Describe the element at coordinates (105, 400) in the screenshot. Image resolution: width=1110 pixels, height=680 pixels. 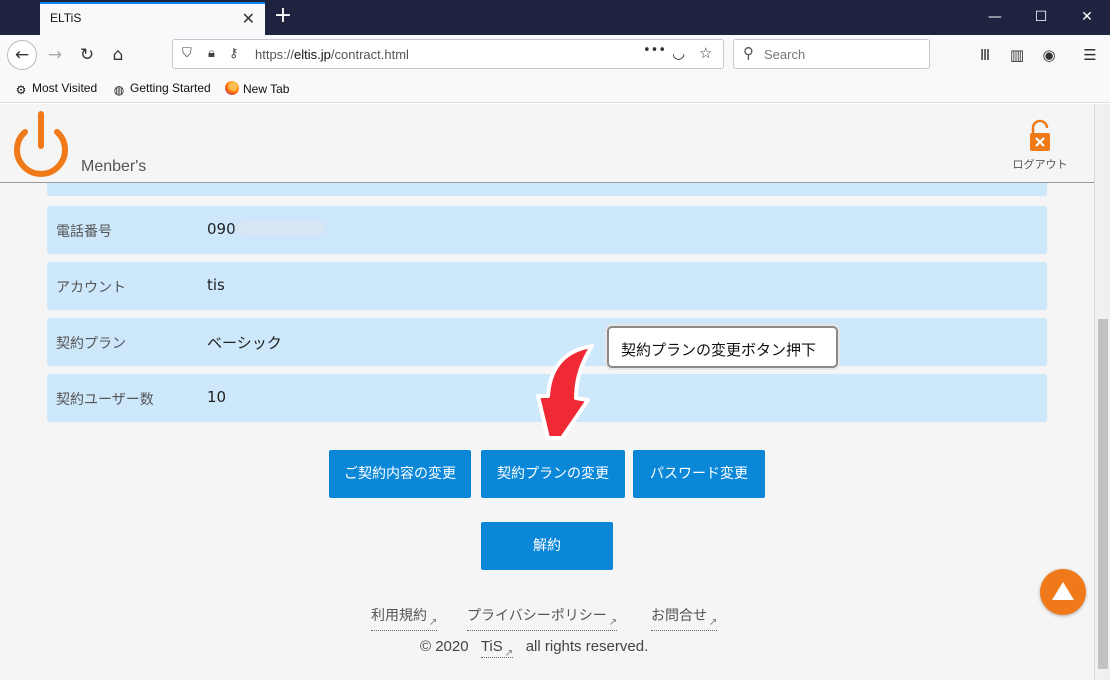
I see `row-label: 契約ユーザー数` at that location.